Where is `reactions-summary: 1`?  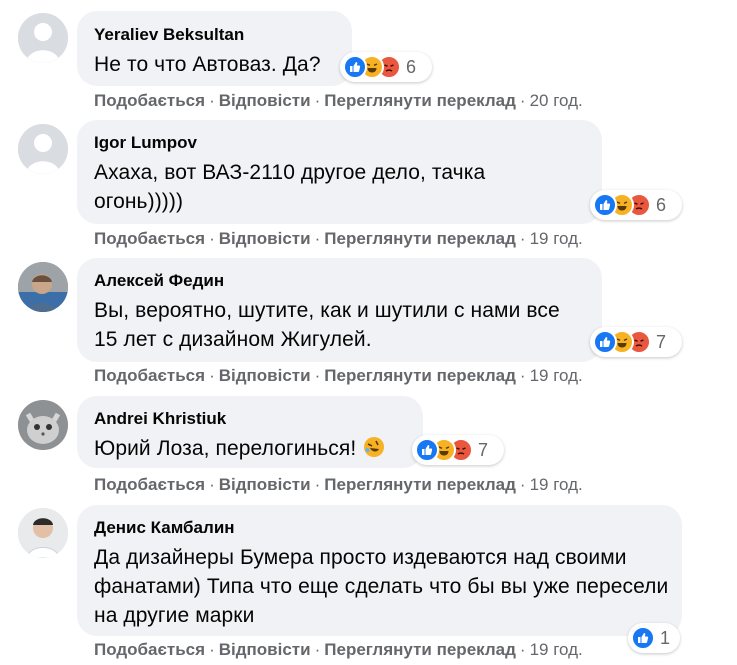 reactions-summary: 1 is located at coordinates (654, 638).